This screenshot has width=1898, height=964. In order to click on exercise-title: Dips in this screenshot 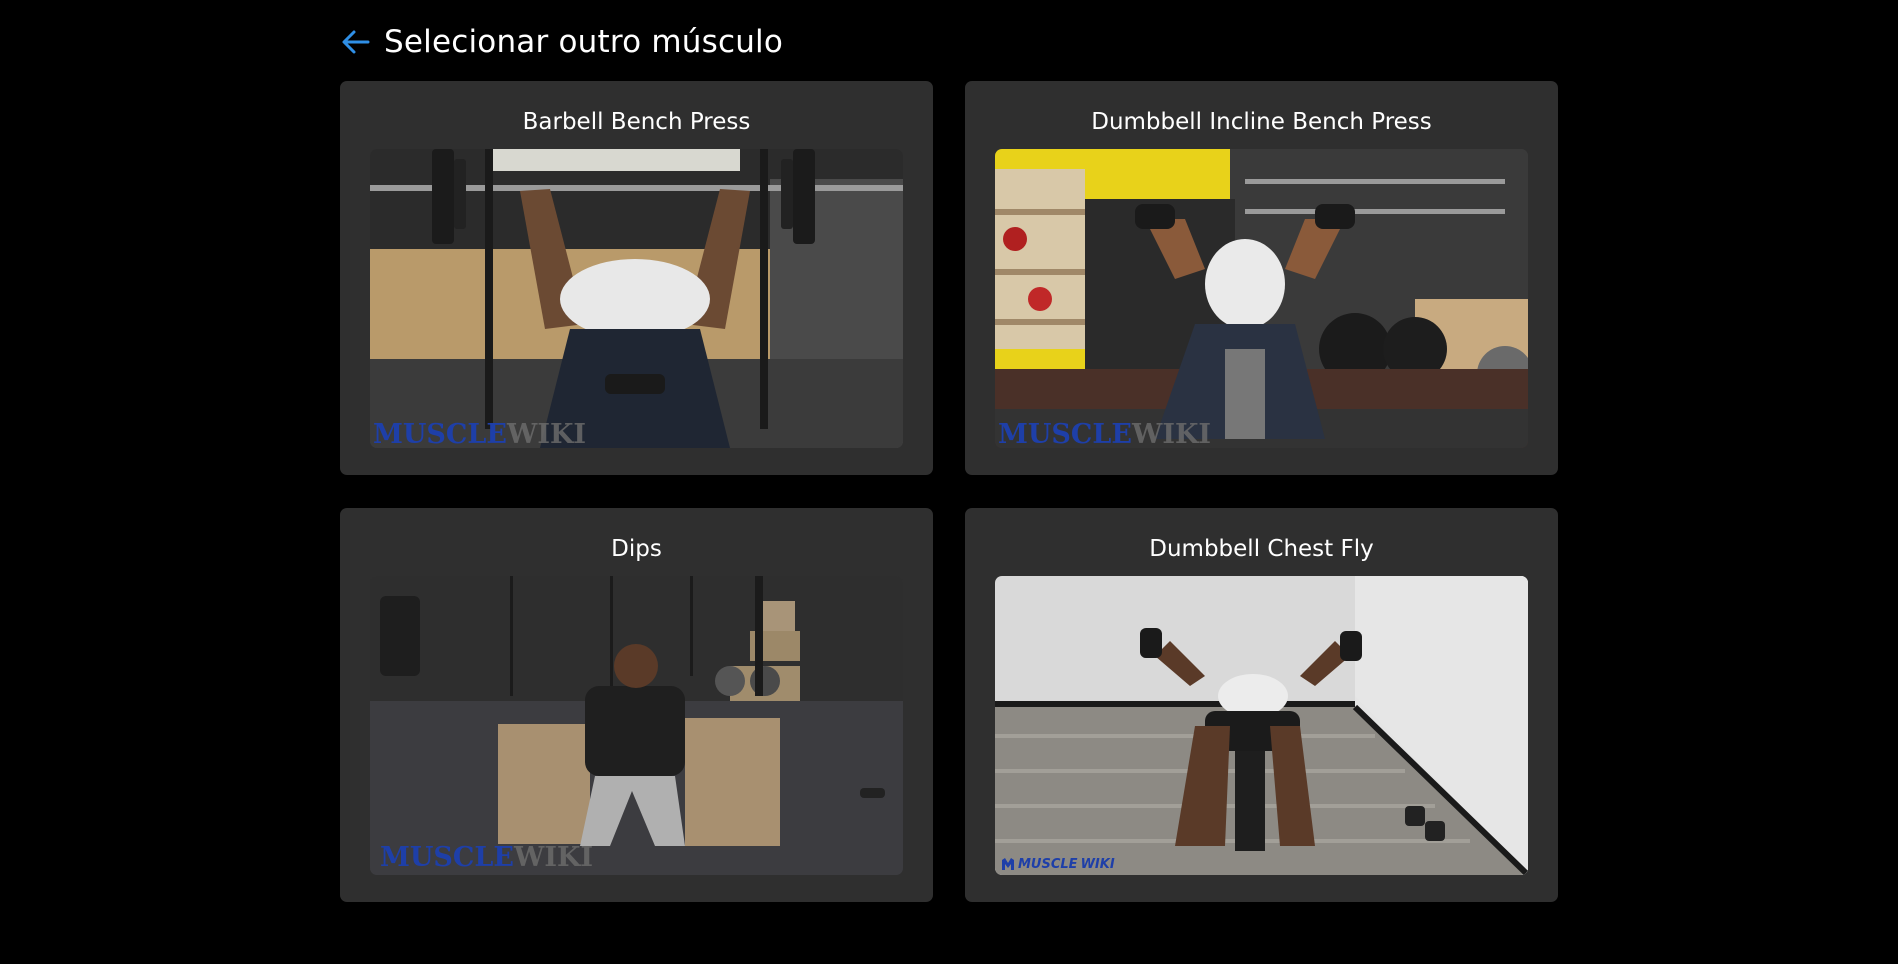, I will do `click(636, 549)`.